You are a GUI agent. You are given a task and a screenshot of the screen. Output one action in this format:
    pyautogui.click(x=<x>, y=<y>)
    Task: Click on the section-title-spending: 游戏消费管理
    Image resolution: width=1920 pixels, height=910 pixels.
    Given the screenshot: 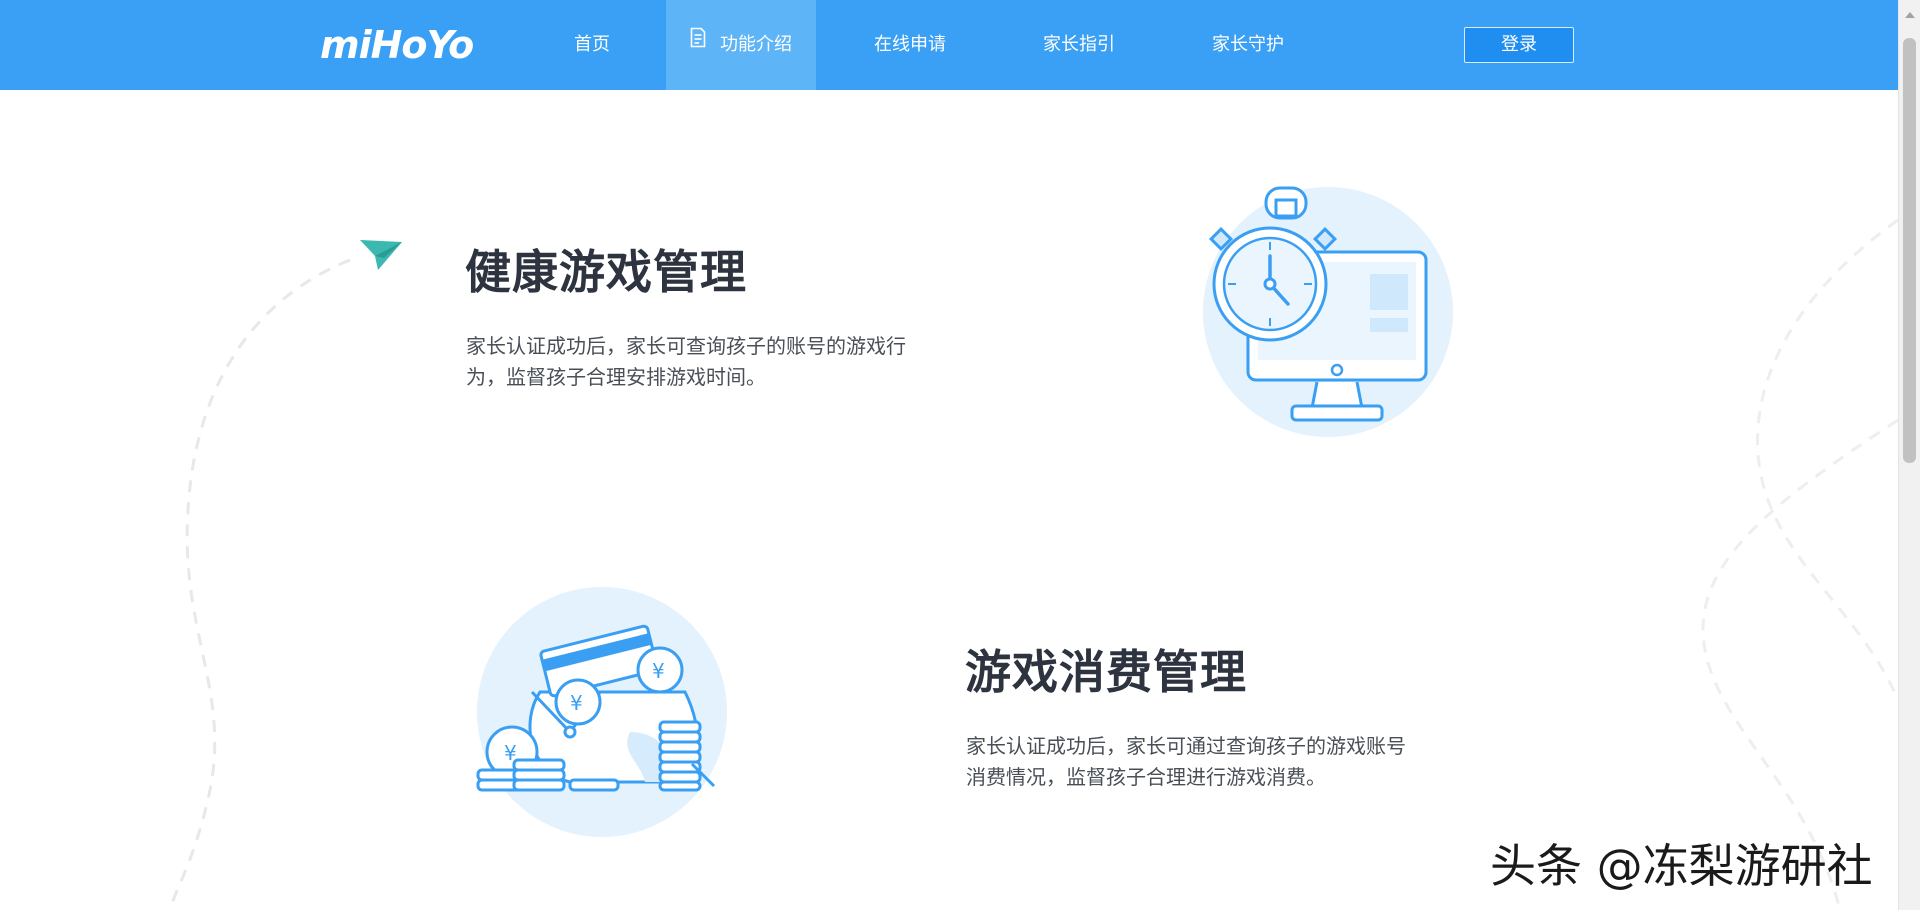 What is the action you would take?
    pyautogui.click(x=1106, y=672)
    